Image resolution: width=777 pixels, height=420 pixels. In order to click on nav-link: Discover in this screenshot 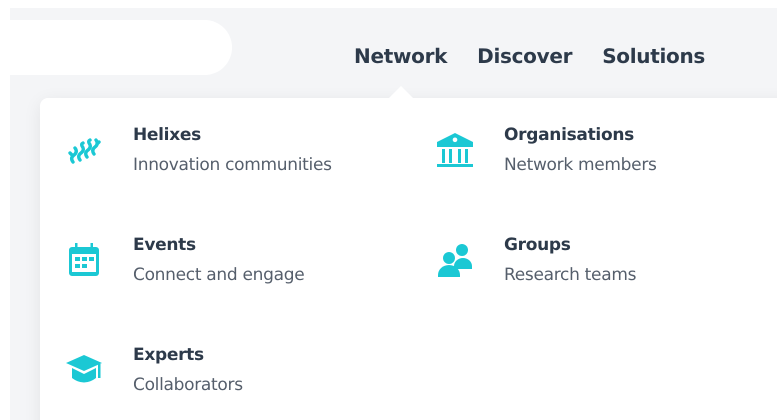, I will do `click(524, 56)`.